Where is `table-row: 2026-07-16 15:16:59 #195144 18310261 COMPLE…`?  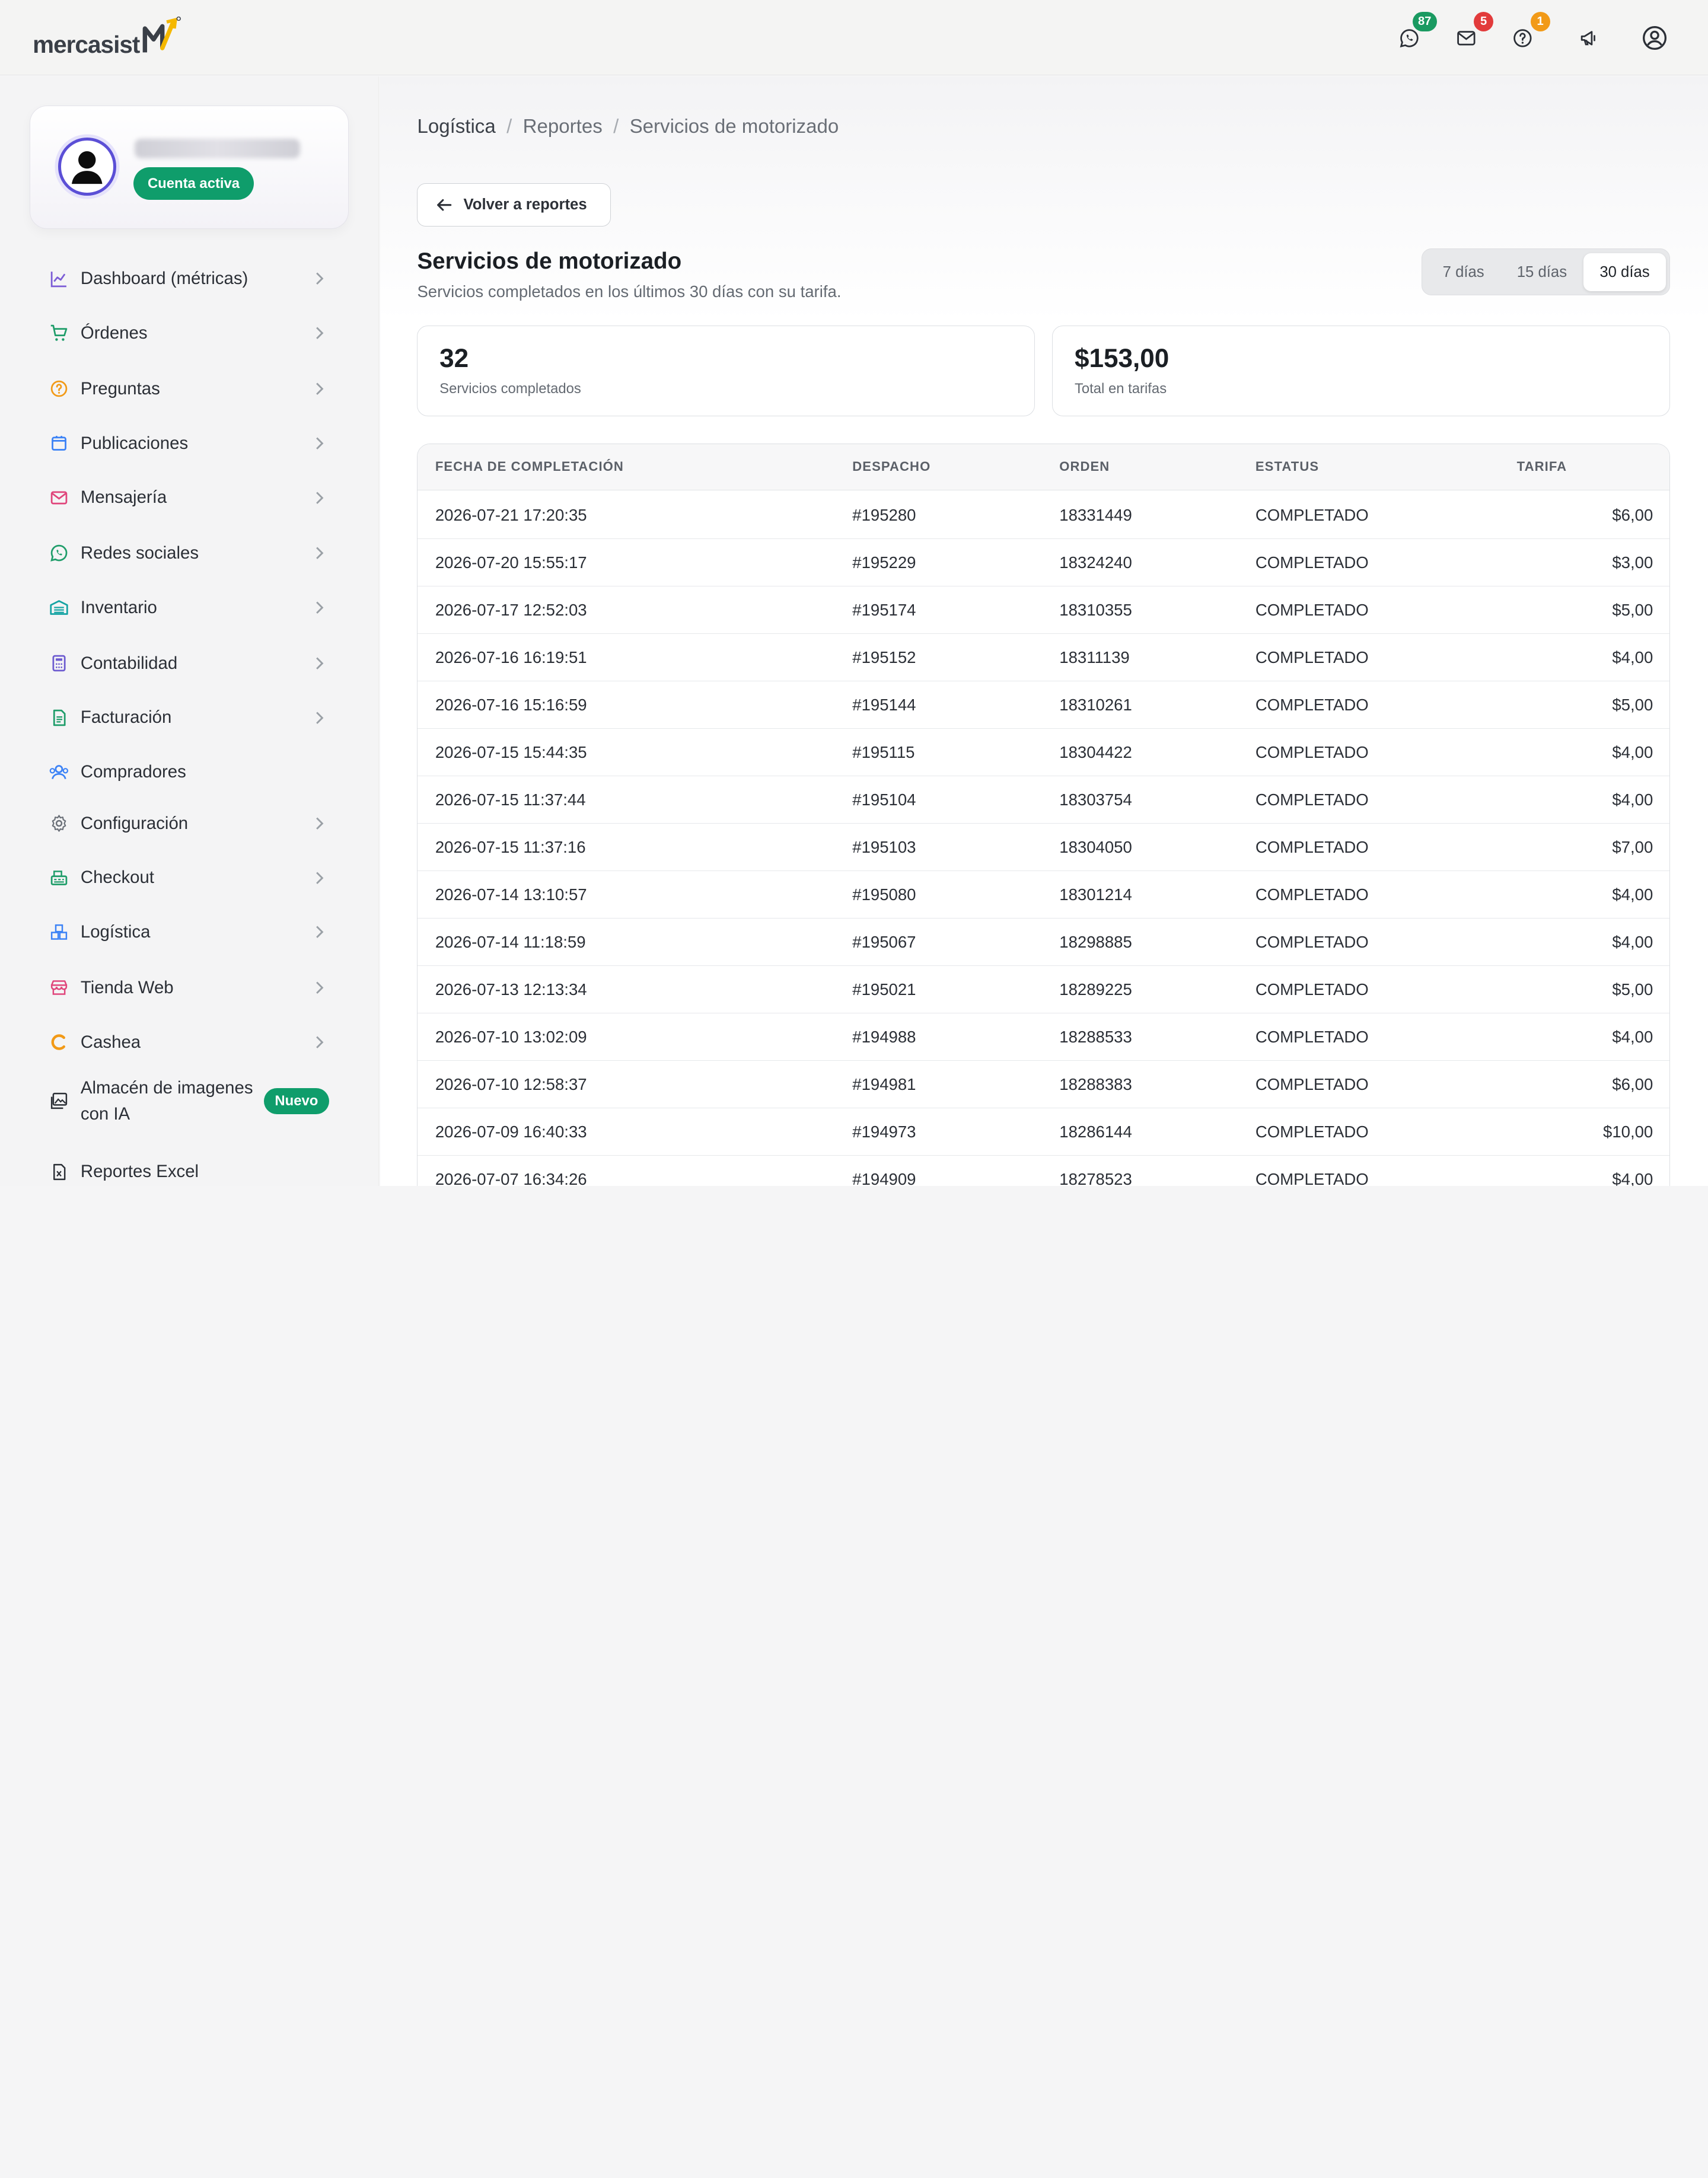 table-row: 2026-07-16 15:16:59 #195144 18310261 COMPLE… is located at coordinates (1044, 705).